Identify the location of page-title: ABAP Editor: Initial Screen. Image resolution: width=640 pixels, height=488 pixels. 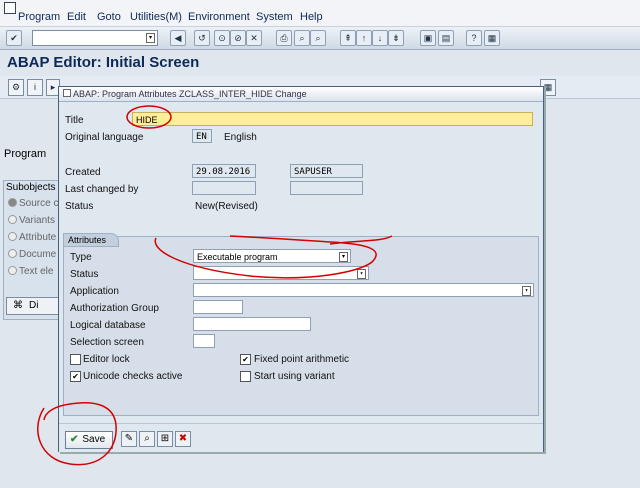
(103, 62).